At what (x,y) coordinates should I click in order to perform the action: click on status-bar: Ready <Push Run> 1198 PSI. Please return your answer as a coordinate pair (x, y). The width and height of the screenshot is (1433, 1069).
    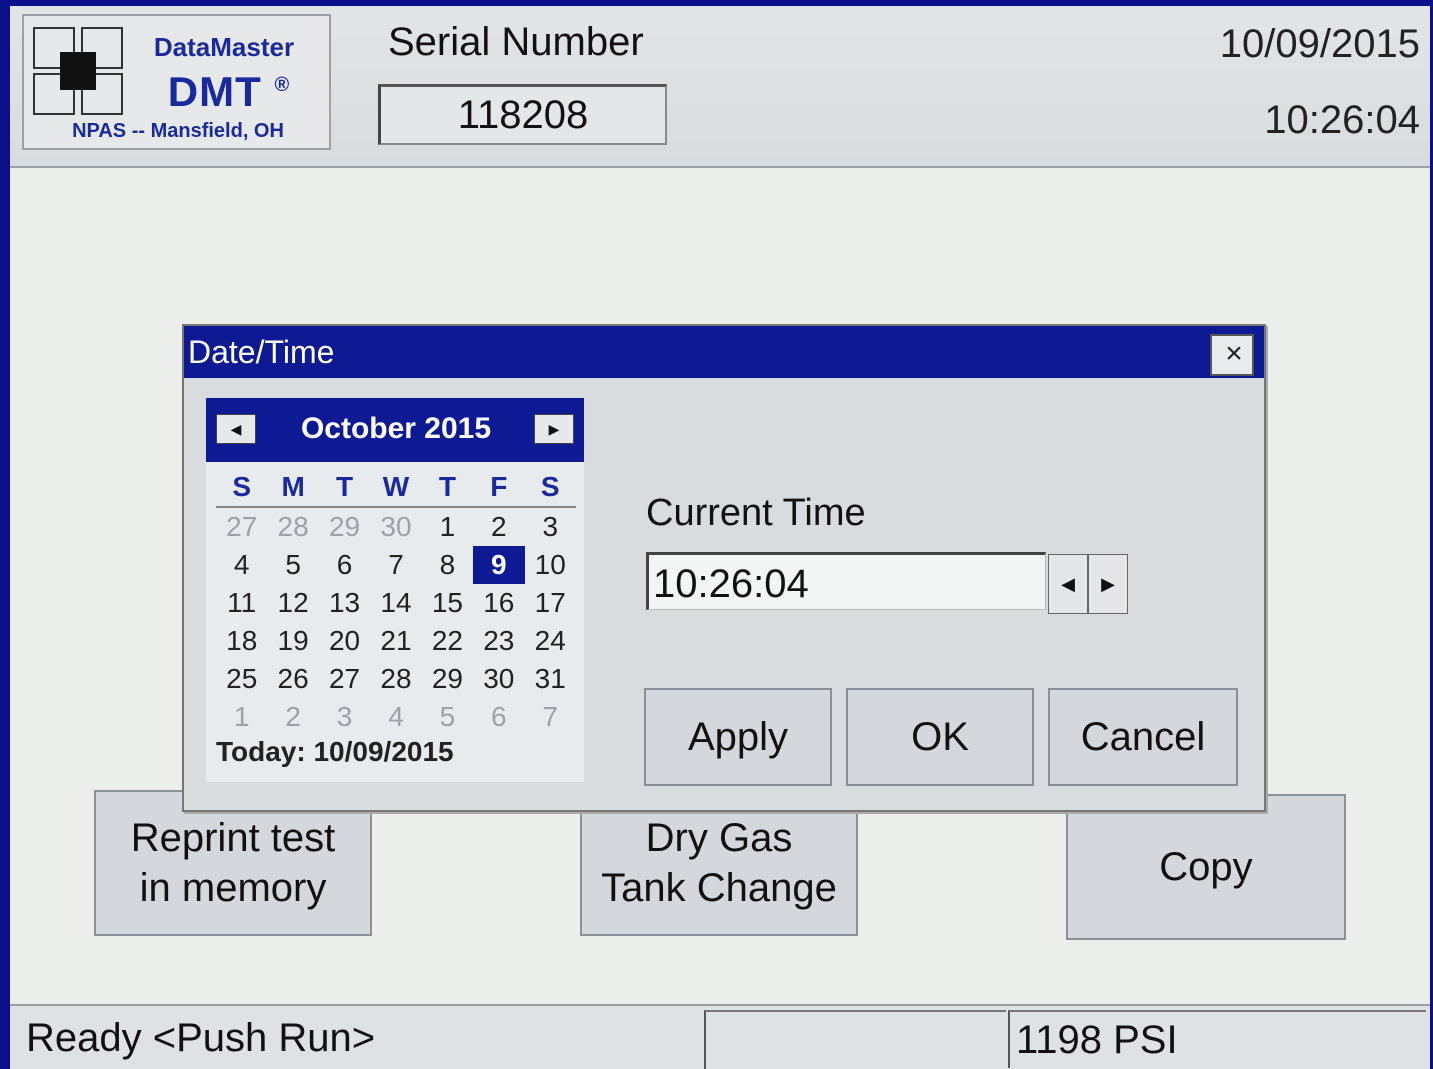
    Looking at the image, I should click on (720, 1036).